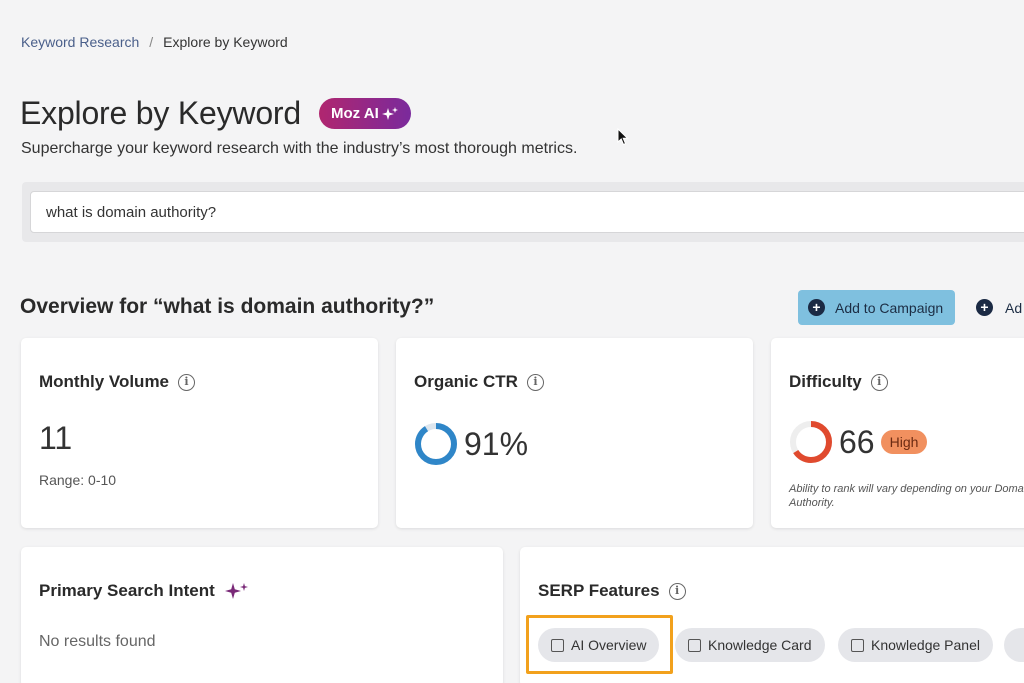 This screenshot has width=1024, height=683. What do you see at coordinates (104, 381) in the screenshot?
I see `monthly-volume-label: Monthly Volume` at bounding box center [104, 381].